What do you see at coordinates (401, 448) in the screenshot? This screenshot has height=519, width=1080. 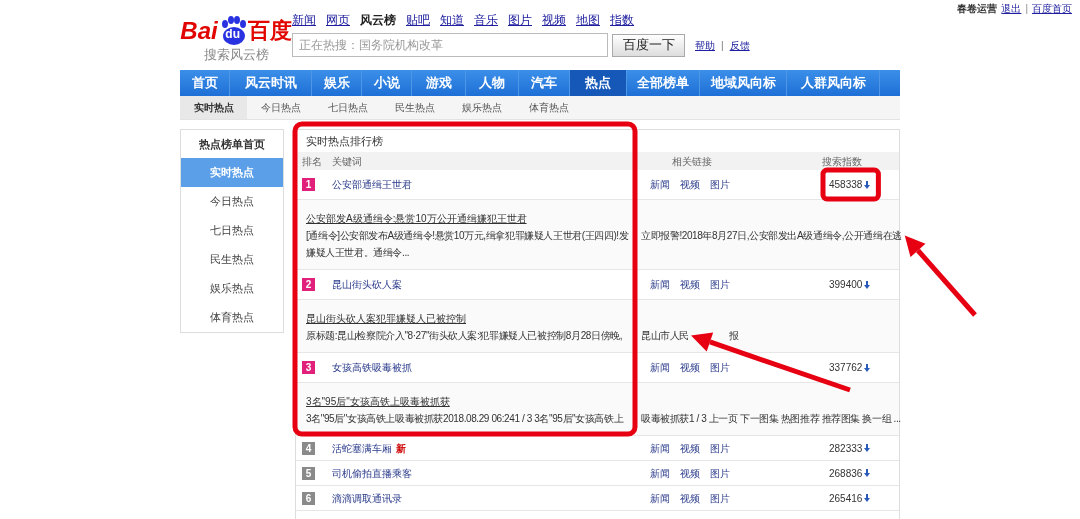 I see `new-label: 新` at bounding box center [401, 448].